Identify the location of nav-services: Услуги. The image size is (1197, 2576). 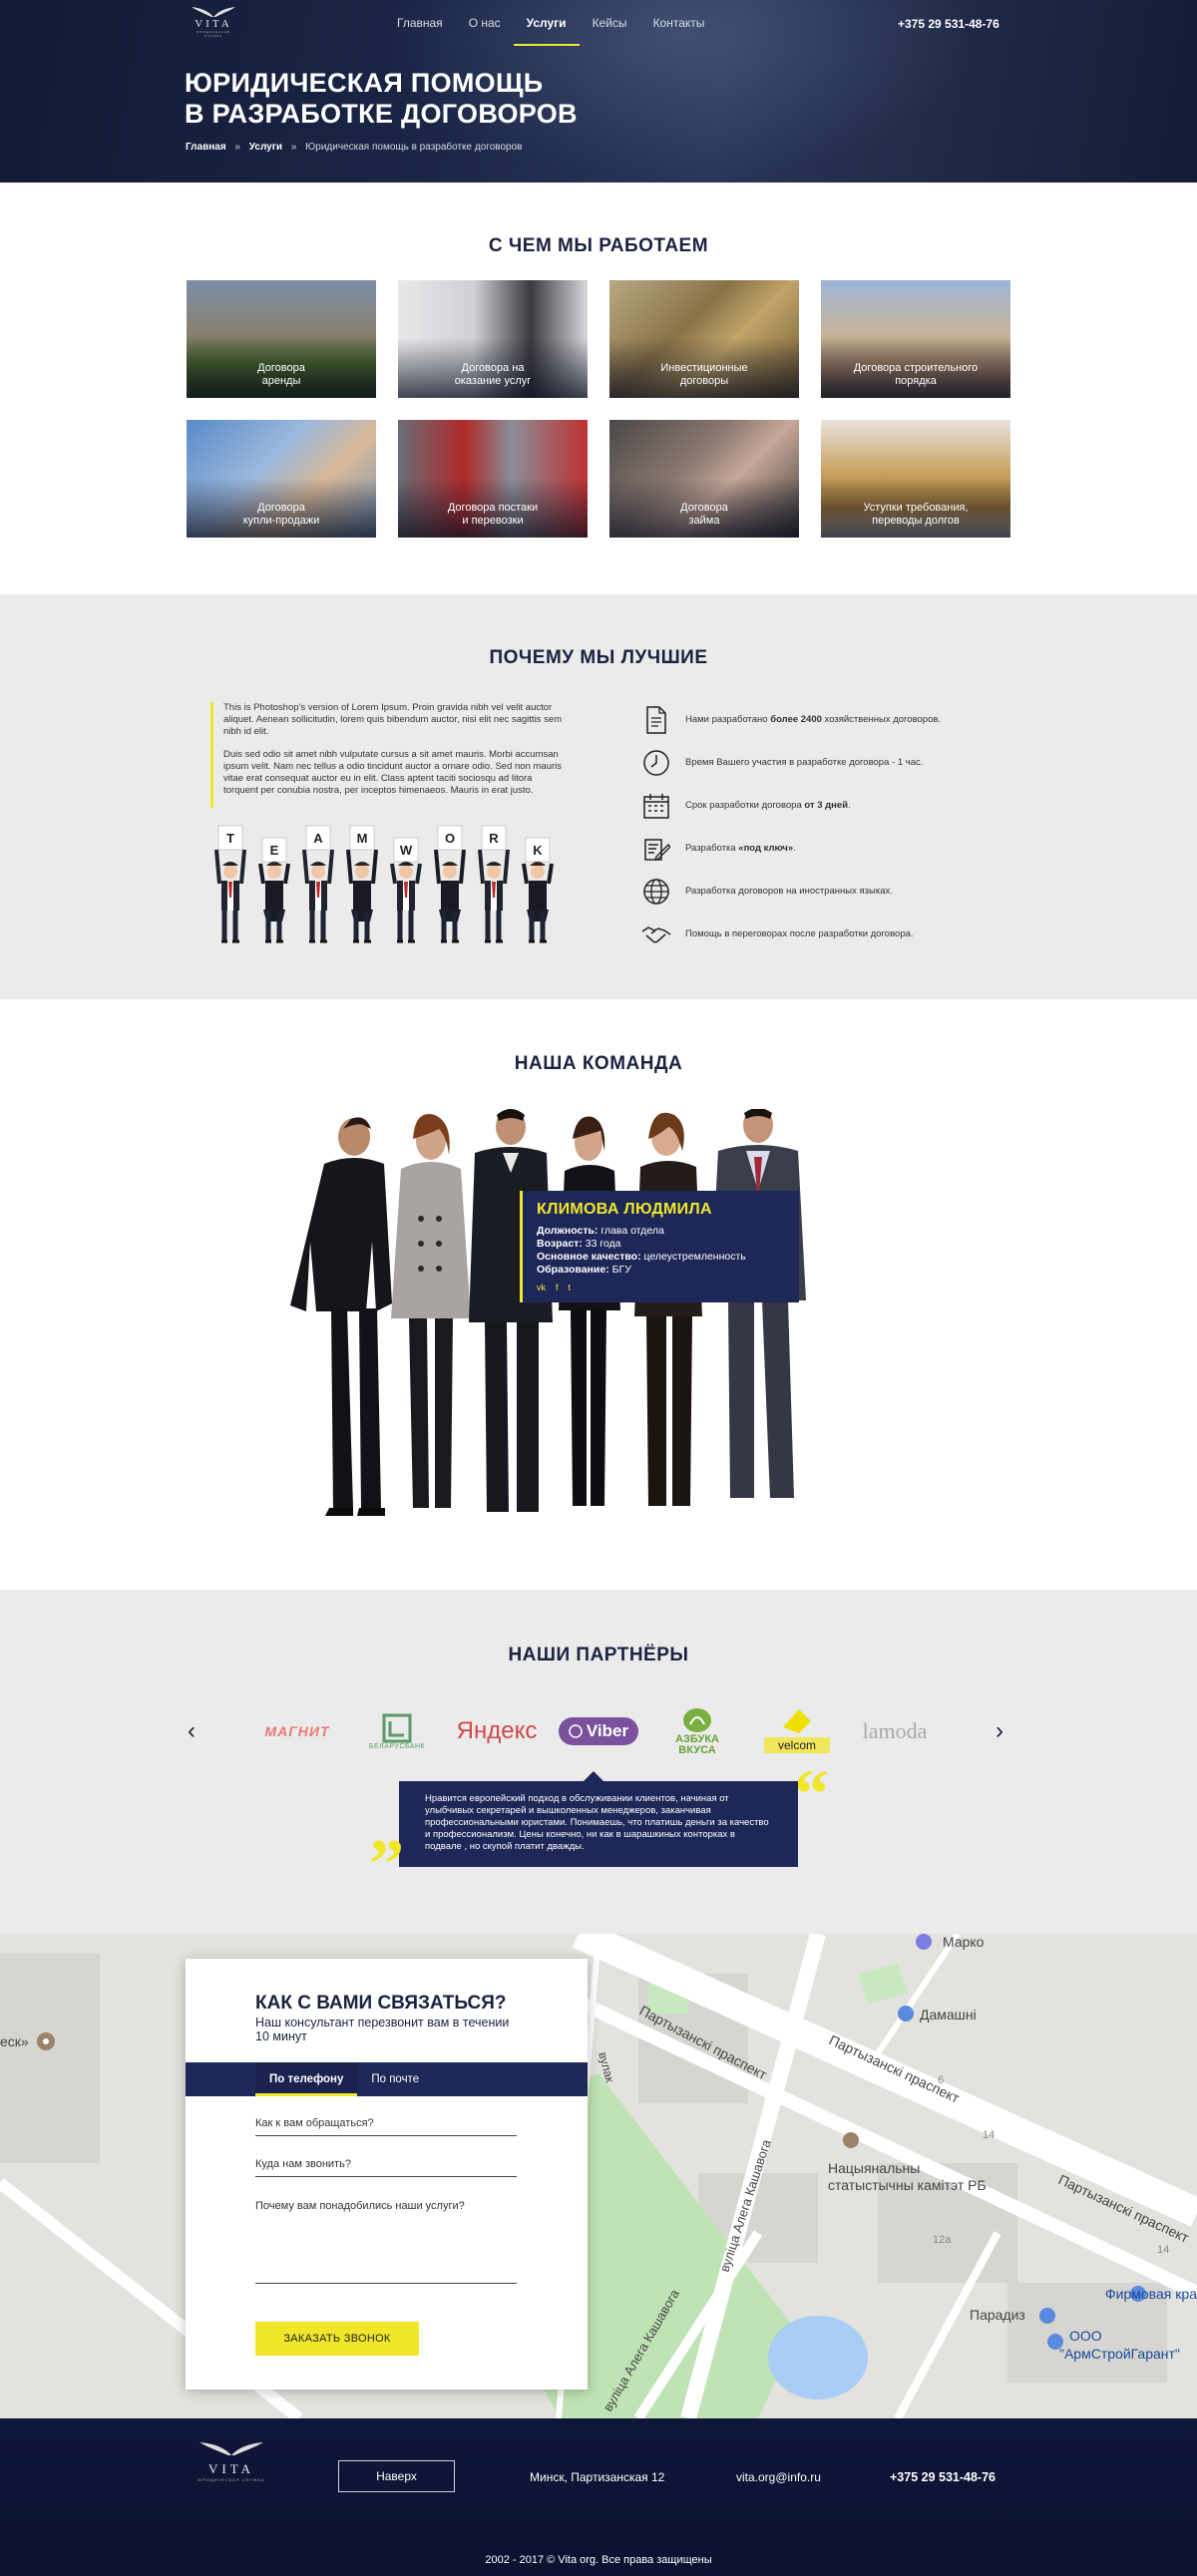
(546, 23).